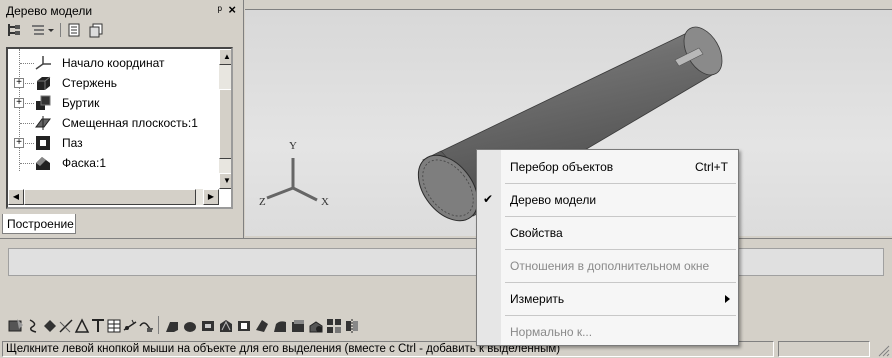 This screenshot has width=892, height=358. I want to click on auxiliary-line-icon, so click(66, 326).